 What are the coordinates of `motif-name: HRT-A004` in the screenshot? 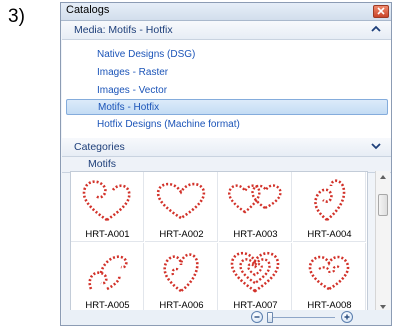 It's located at (329, 234).